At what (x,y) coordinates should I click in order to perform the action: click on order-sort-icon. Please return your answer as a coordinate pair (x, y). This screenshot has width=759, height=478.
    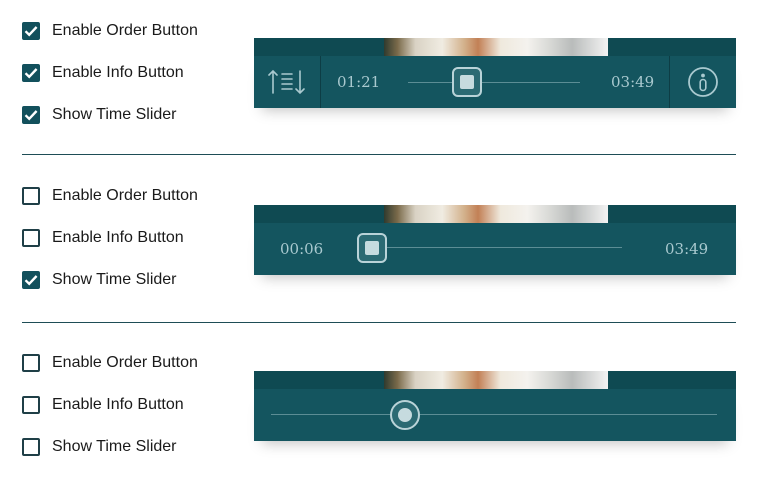
    Looking at the image, I should click on (286, 82).